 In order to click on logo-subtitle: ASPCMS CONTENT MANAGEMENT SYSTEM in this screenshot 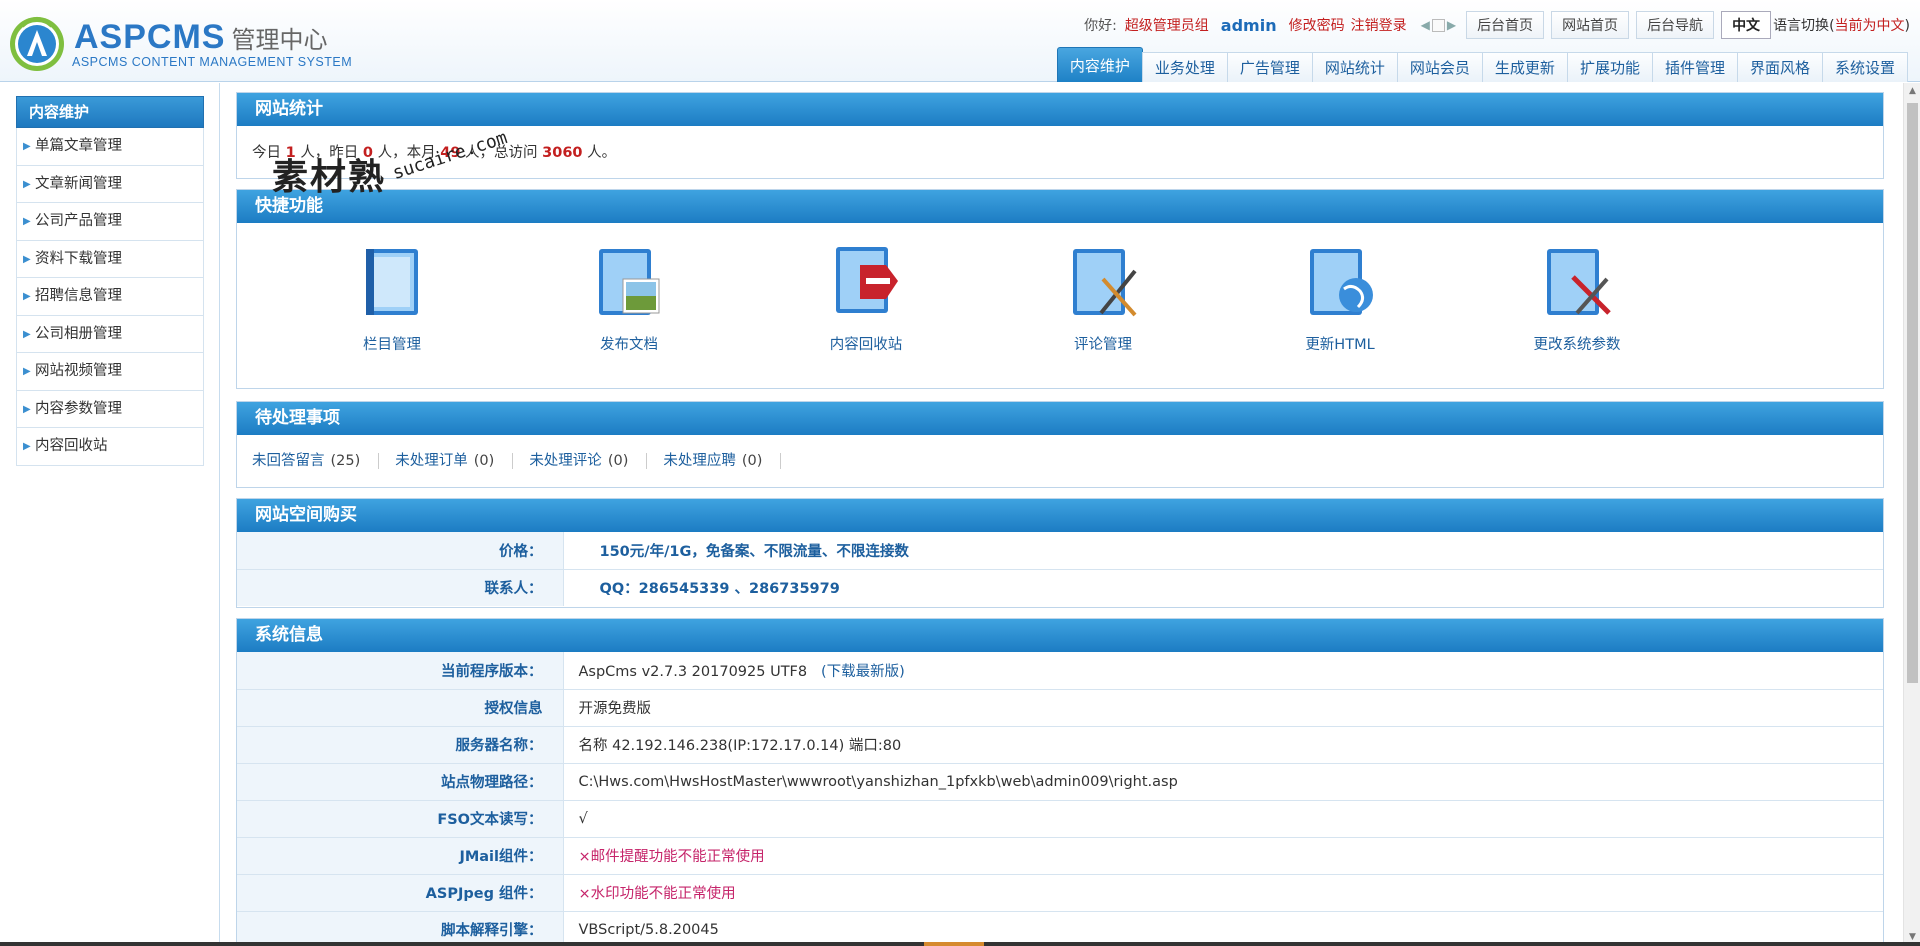, I will do `click(212, 62)`.